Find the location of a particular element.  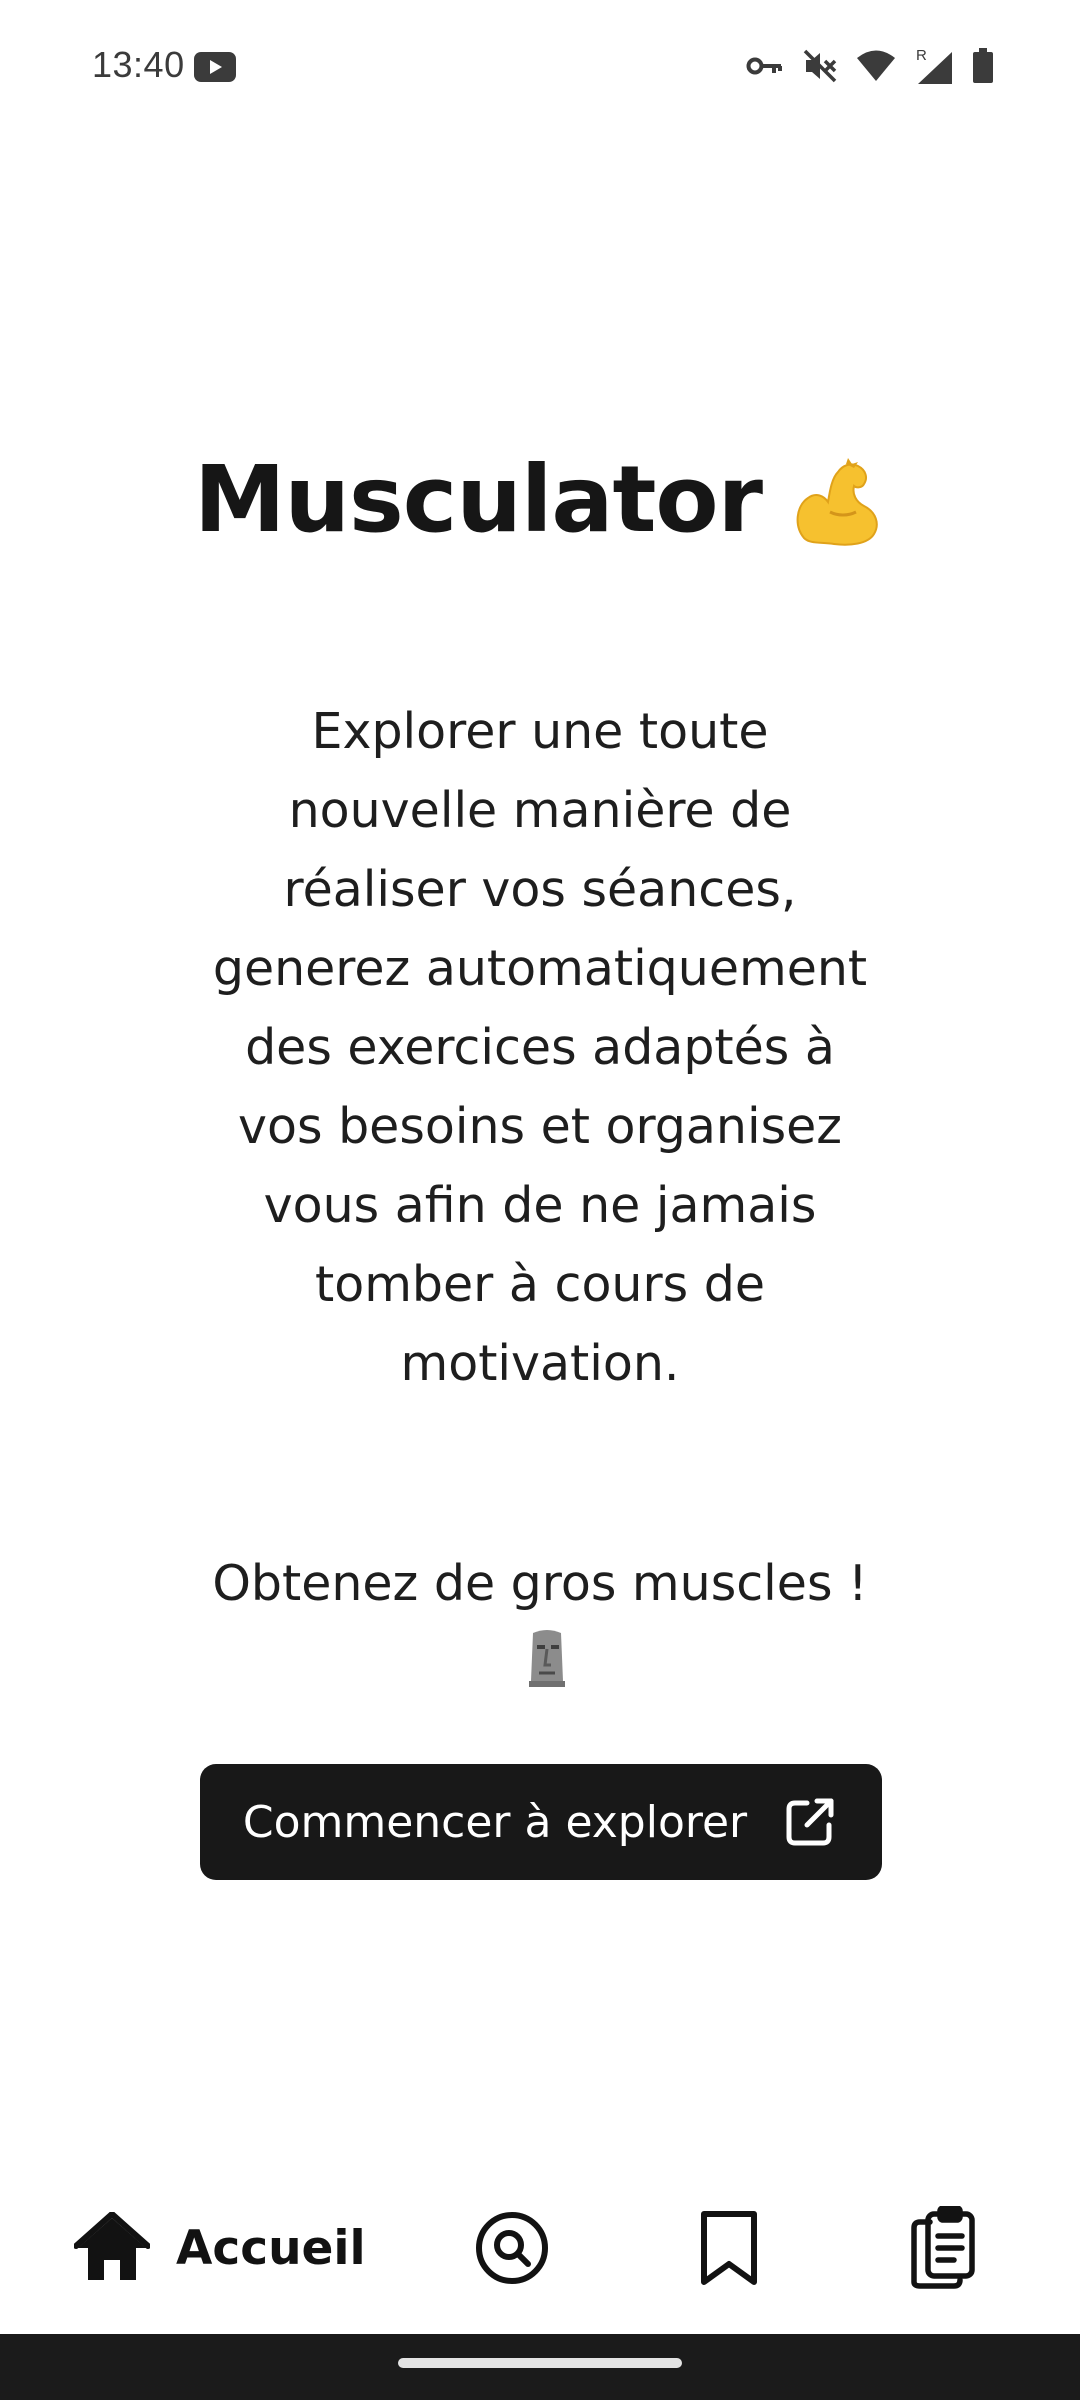

tagline-text: Obtenez de gros muscles ! is located at coordinates (540, 1583).